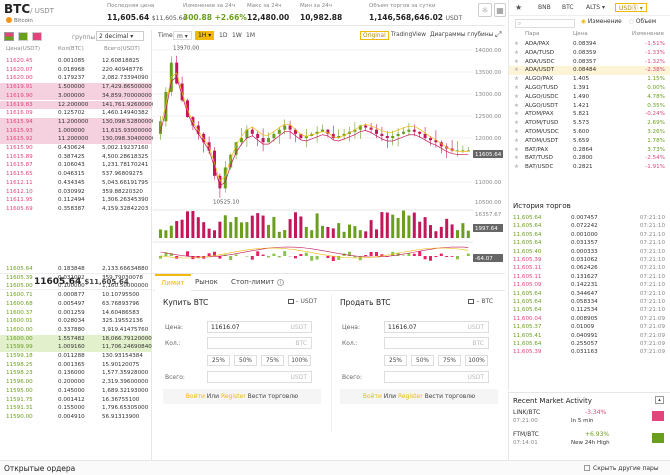 This screenshot has height=475, width=670. What do you see at coordinates (589, 97) in the screenshot?
I see `market-row: ★ ALGO/USDC 1.490 4.78%` at bounding box center [589, 97].